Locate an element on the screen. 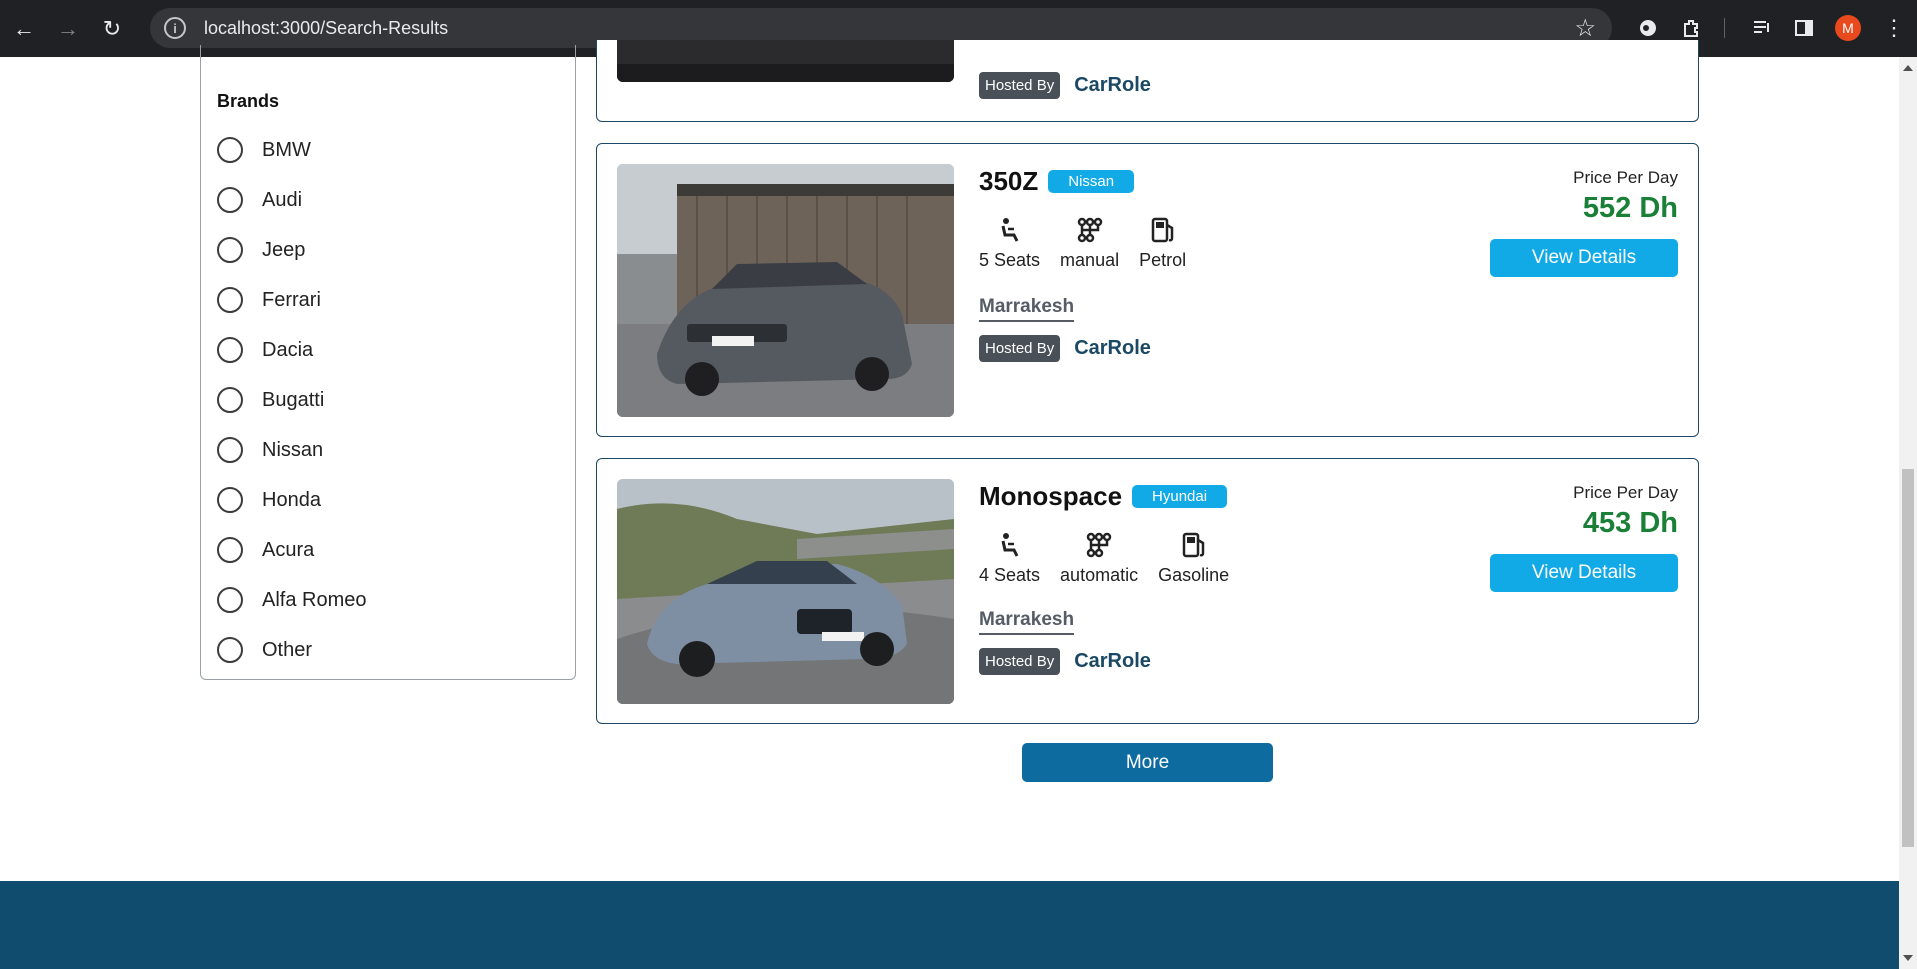  transmission-label: manual is located at coordinates (1090, 260).